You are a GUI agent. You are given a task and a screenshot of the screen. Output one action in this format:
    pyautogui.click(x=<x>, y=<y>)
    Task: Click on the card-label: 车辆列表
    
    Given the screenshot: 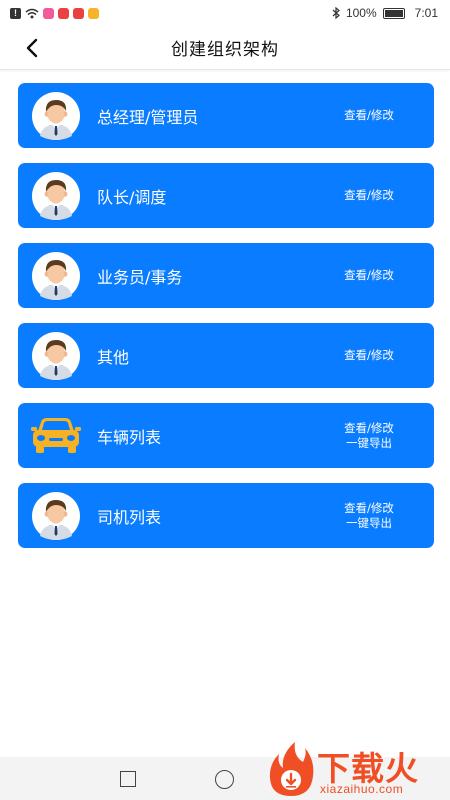 What is the action you would take?
    pyautogui.click(x=129, y=437)
    